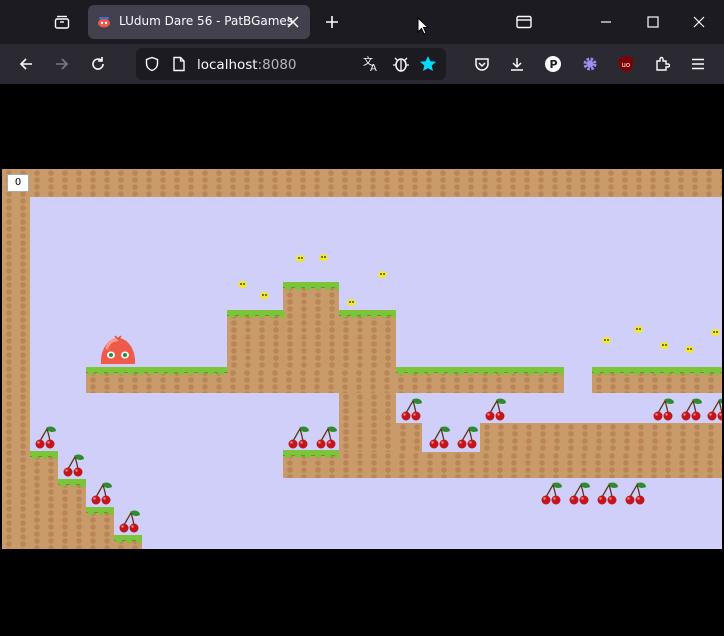  I want to click on account-p-icon: P, so click(553, 64).